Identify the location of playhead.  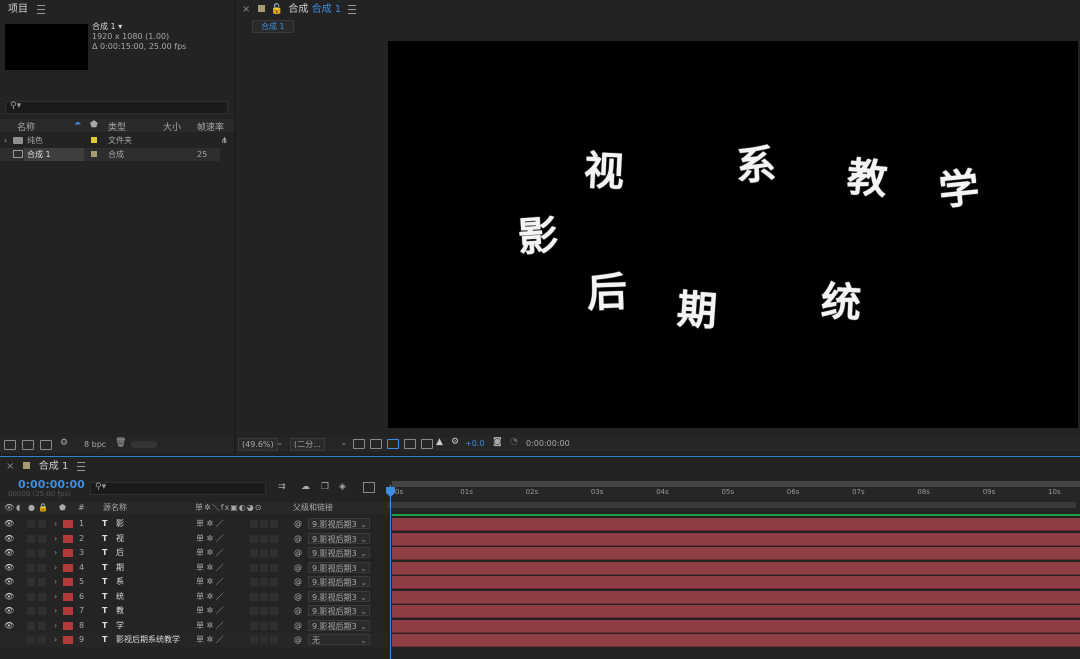
(390, 572).